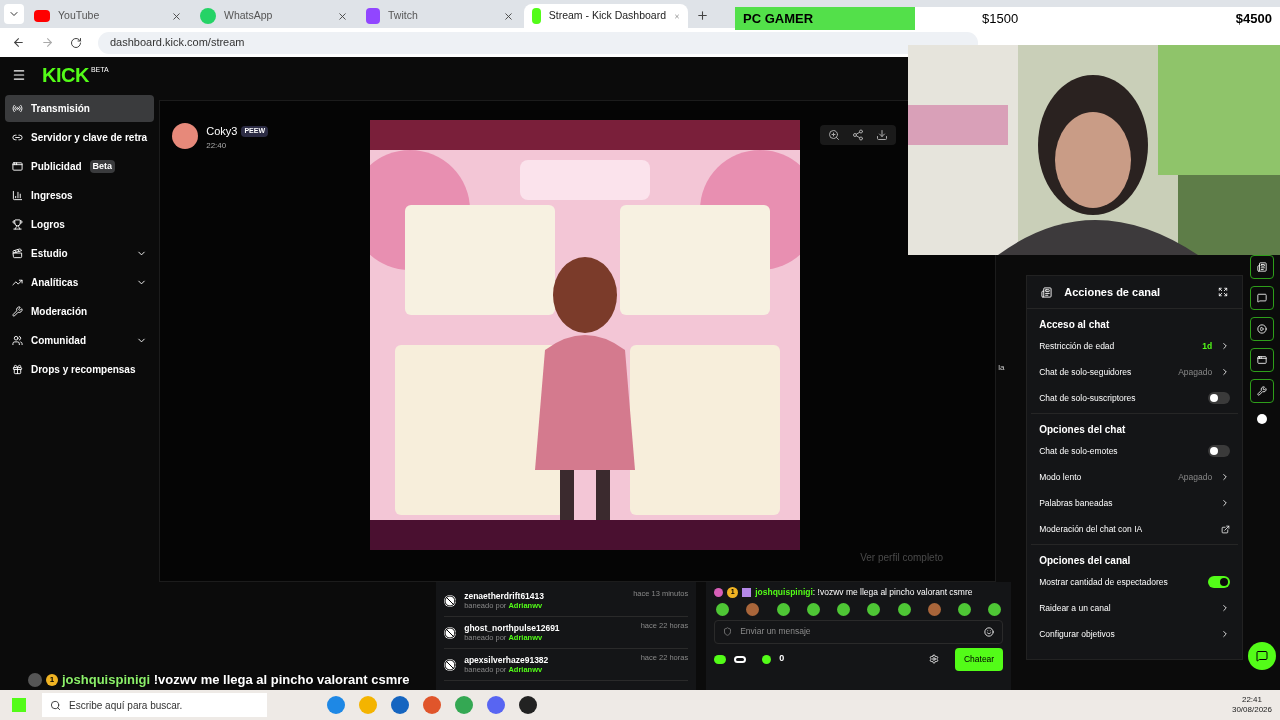 The height and width of the screenshot is (720, 1280). Describe the element at coordinates (19, 74) in the screenshot. I see `menu-icon` at that location.